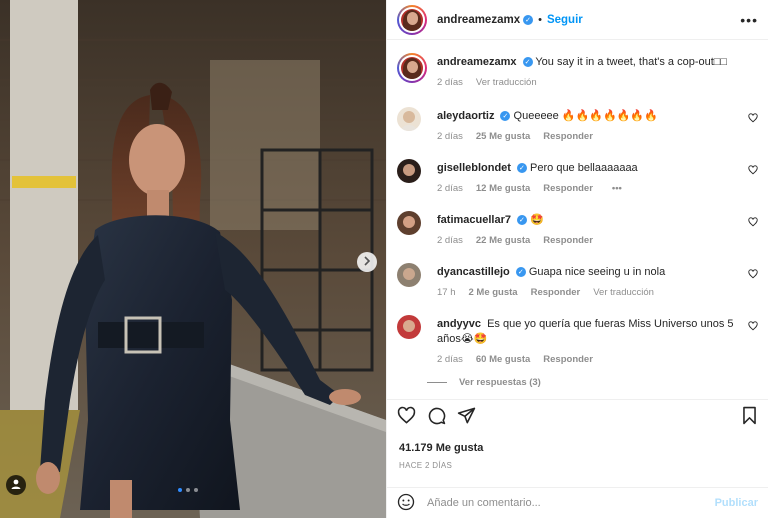  What do you see at coordinates (577, 419) in the screenshot?
I see `post-actions` at bounding box center [577, 419].